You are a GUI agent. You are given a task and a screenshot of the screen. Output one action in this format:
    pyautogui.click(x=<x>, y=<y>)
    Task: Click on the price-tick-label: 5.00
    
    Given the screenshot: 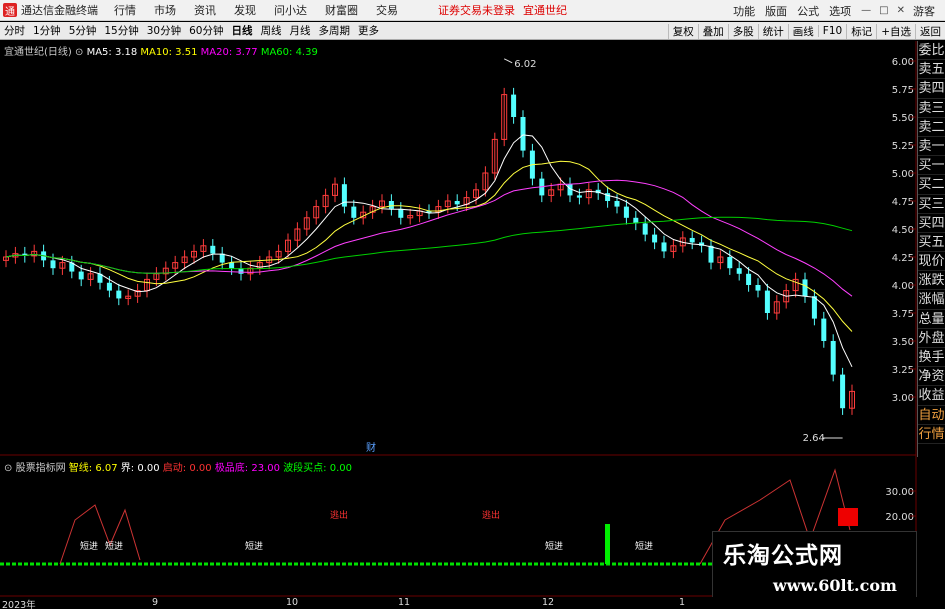 What is the action you would take?
    pyautogui.click(x=903, y=174)
    